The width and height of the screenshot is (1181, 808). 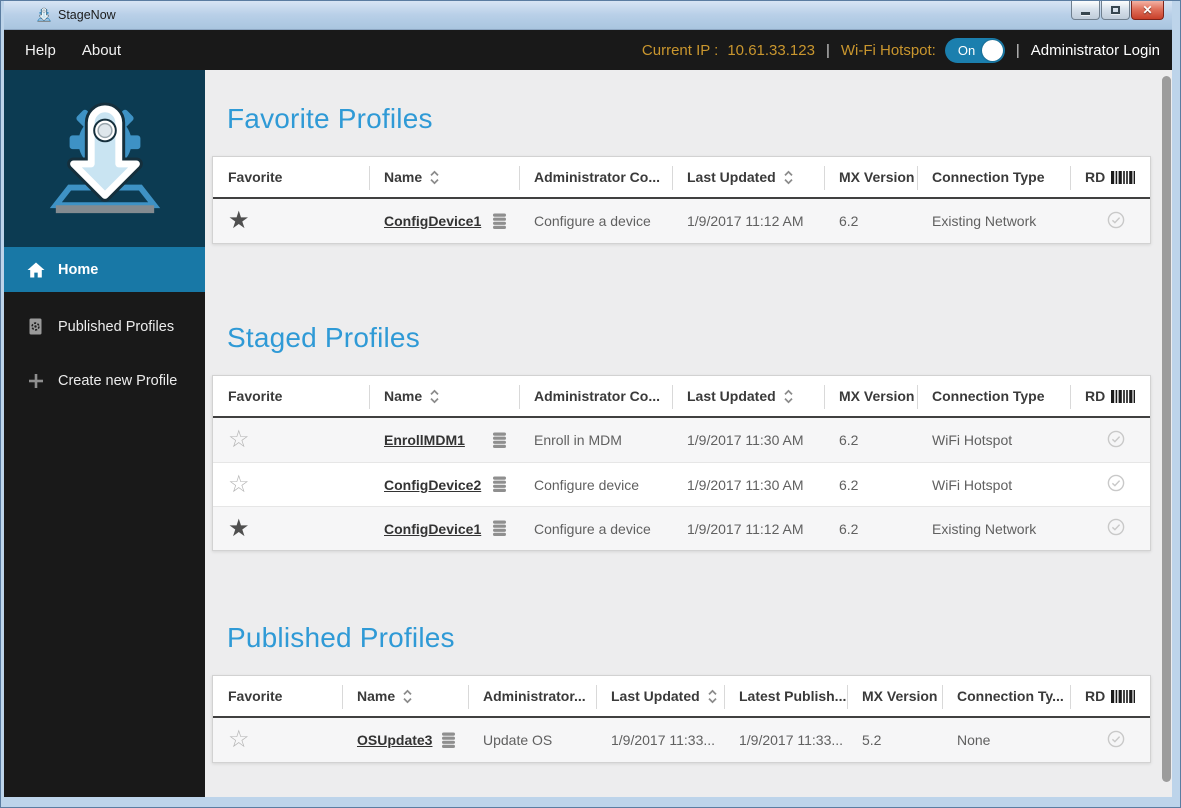 I want to click on name-cell: EnrollMDM1, so click(x=444, y=440).